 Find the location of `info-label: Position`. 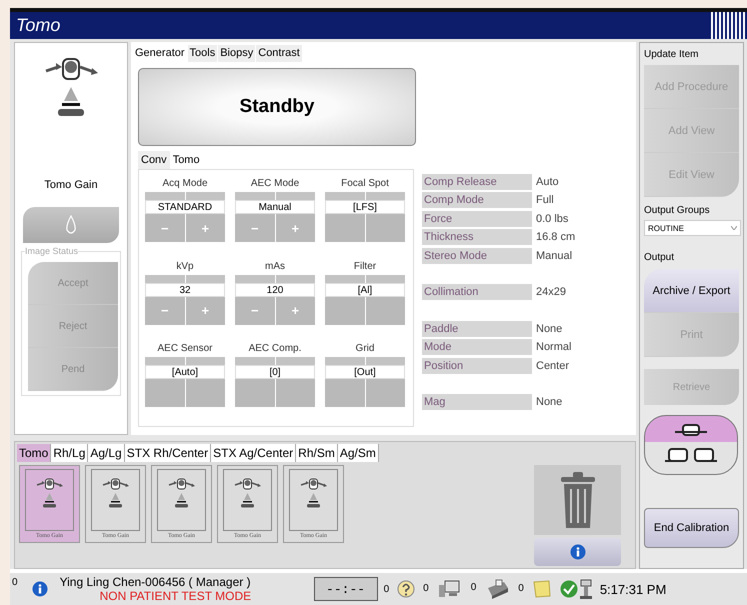

info-label: Position is located at coordinates (477, 366).